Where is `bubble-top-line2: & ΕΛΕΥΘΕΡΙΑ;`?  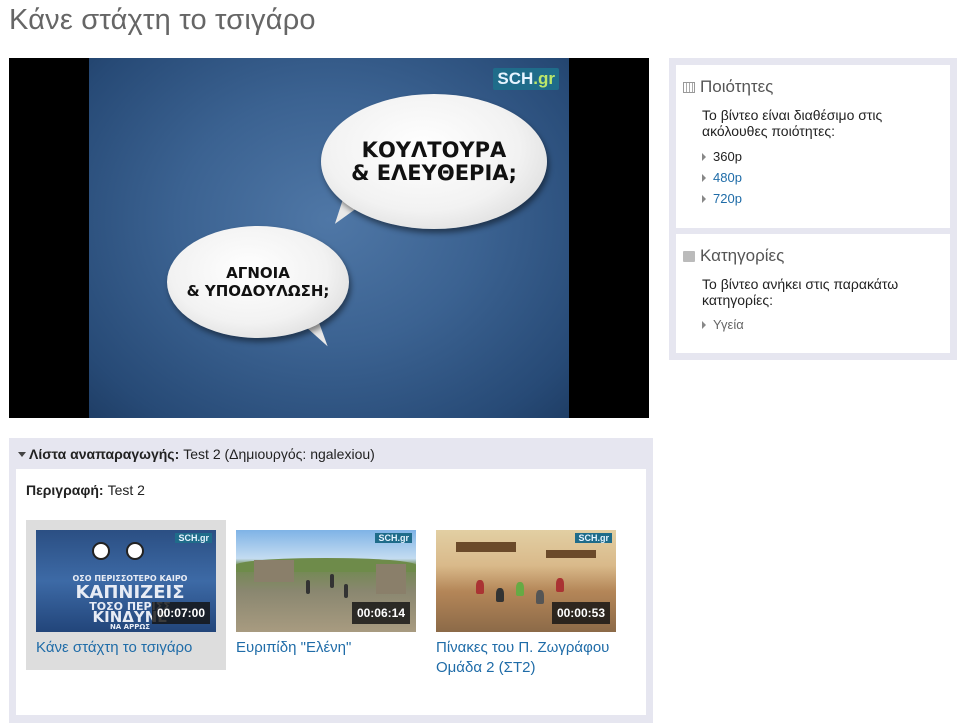
bubble-top-line2: & ΕΛΕΥΘΕΡΙΑ; is located at coordinates (434, 172).